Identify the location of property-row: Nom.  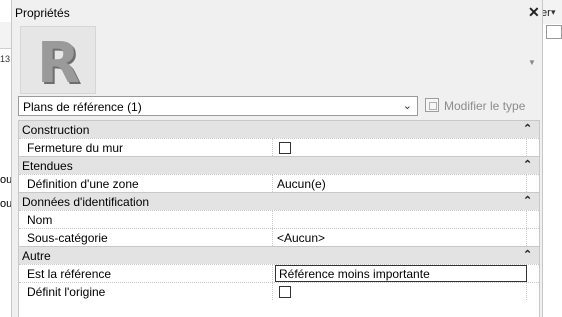
(279, 219).